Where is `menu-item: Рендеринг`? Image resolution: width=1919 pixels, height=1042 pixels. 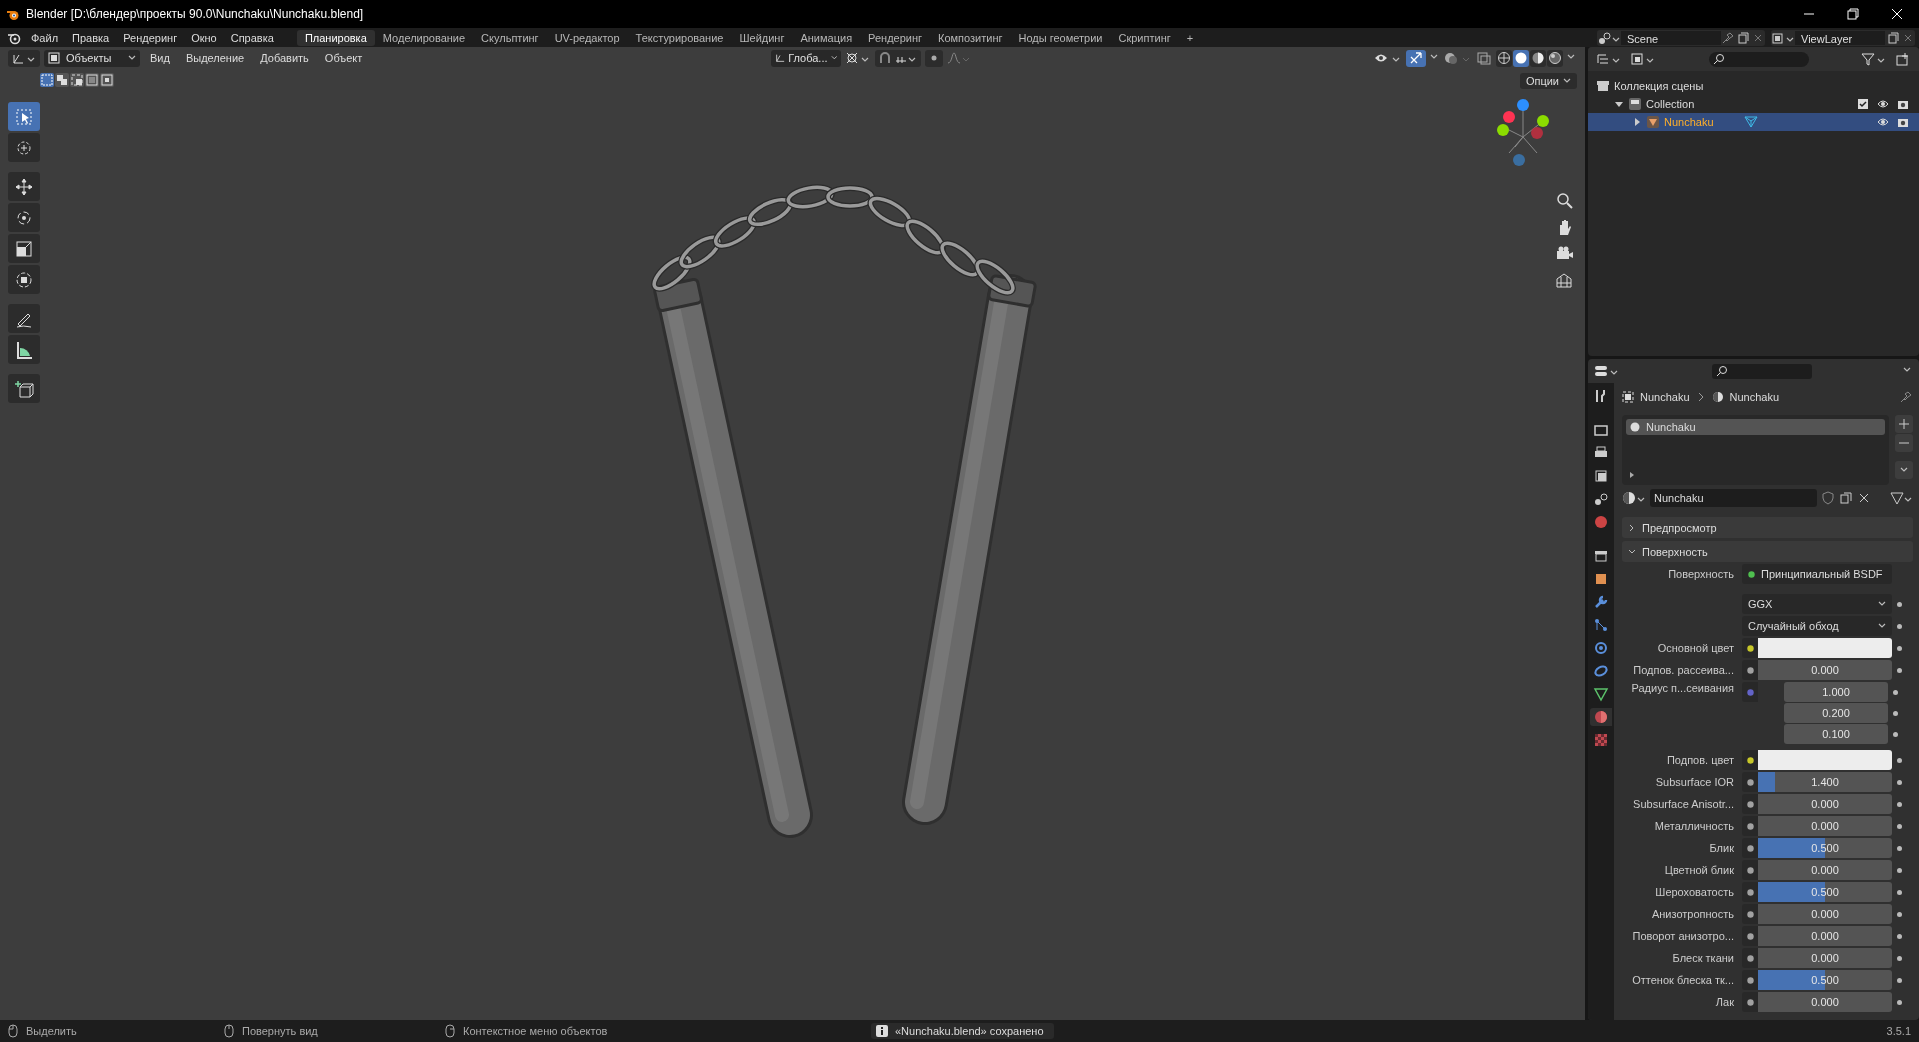 menu-item: Рендеринг is located at coordinates (150, 37).